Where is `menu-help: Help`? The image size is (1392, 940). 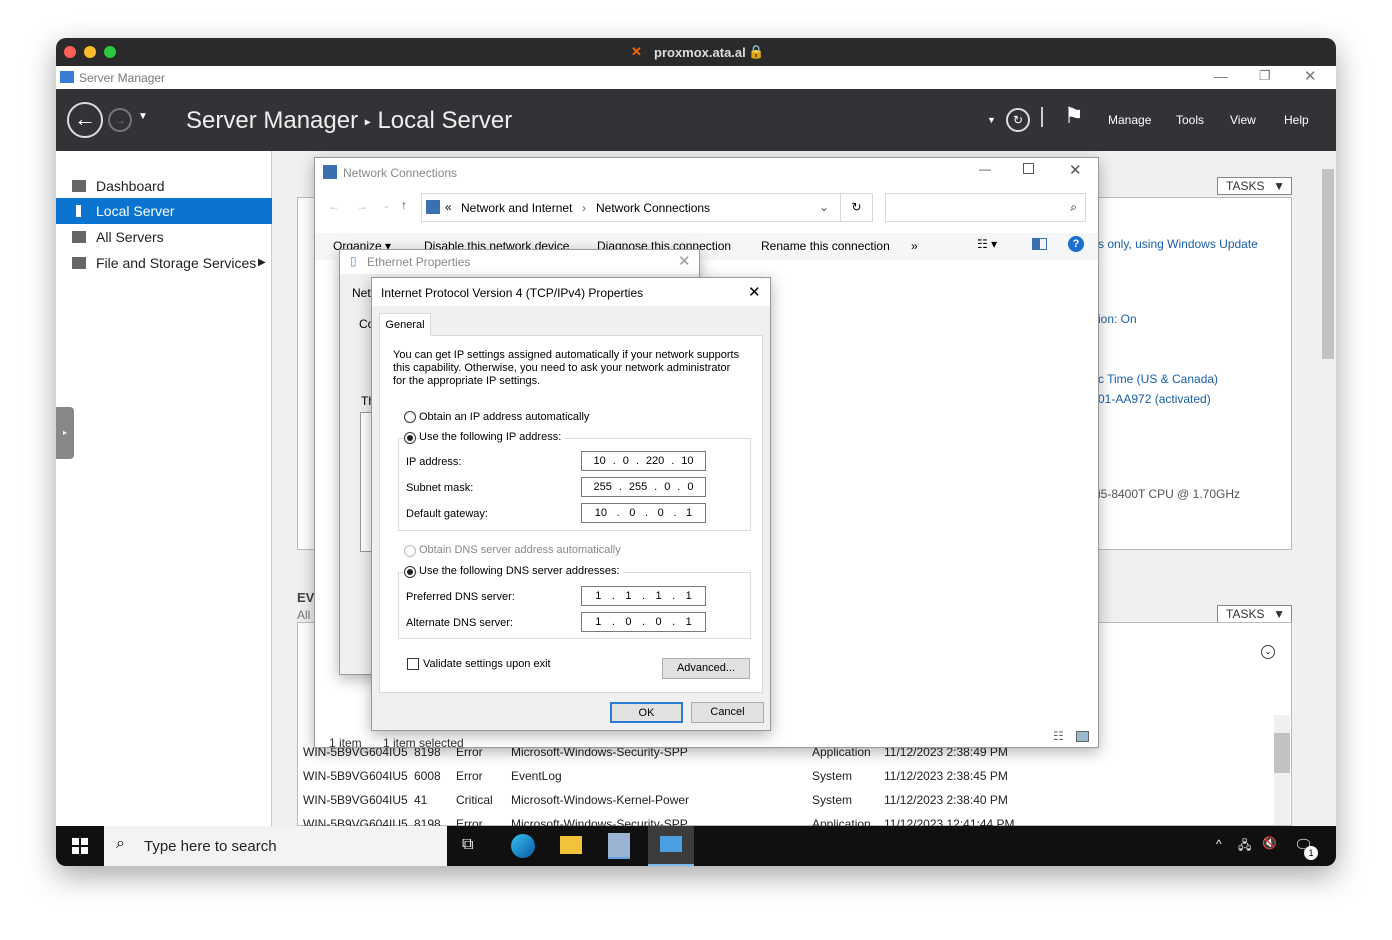
menu-help: Help is located at coordinates (1296, 120).